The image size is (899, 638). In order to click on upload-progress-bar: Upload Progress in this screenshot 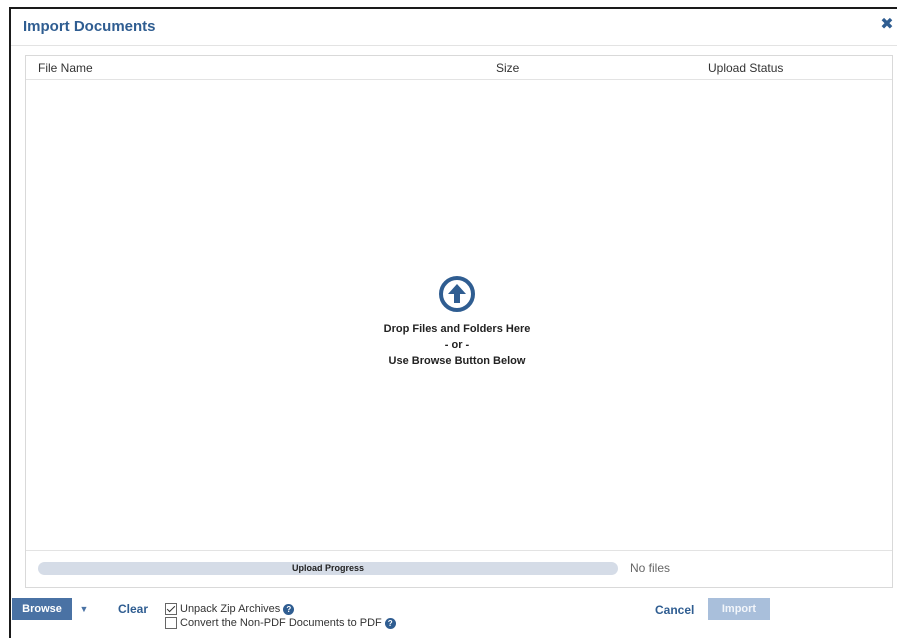, I will do `click(328, 568)`.